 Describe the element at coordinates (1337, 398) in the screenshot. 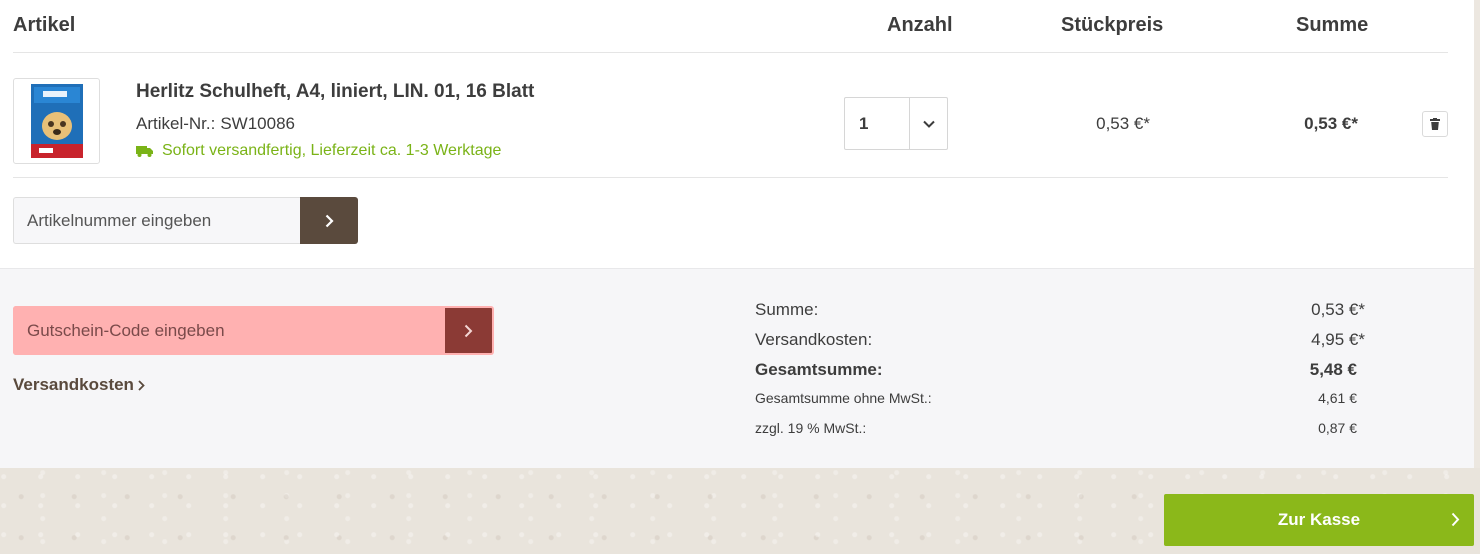

I see `net-total-value: 4,61 €` at that location.